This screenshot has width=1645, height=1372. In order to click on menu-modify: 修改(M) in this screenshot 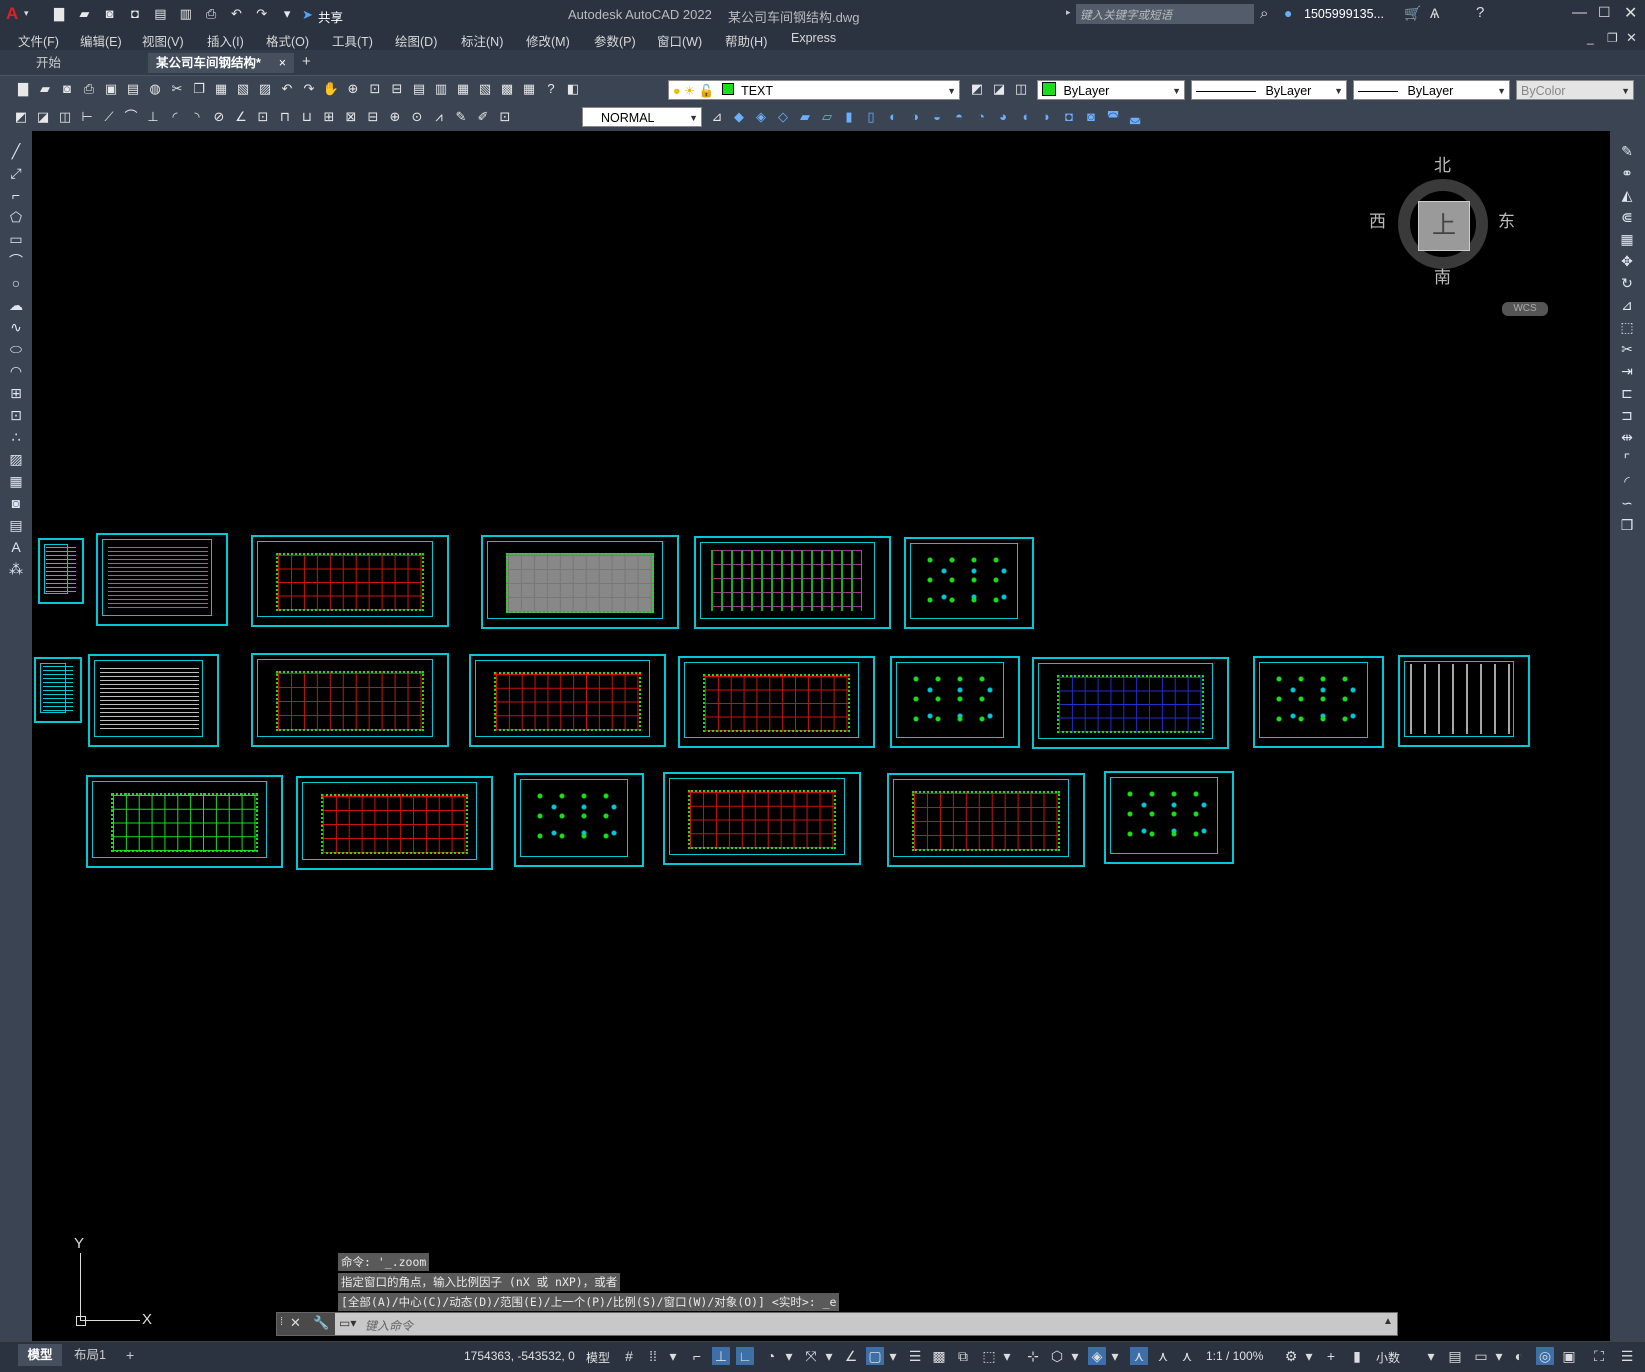, I will do `click(548, 40)`.